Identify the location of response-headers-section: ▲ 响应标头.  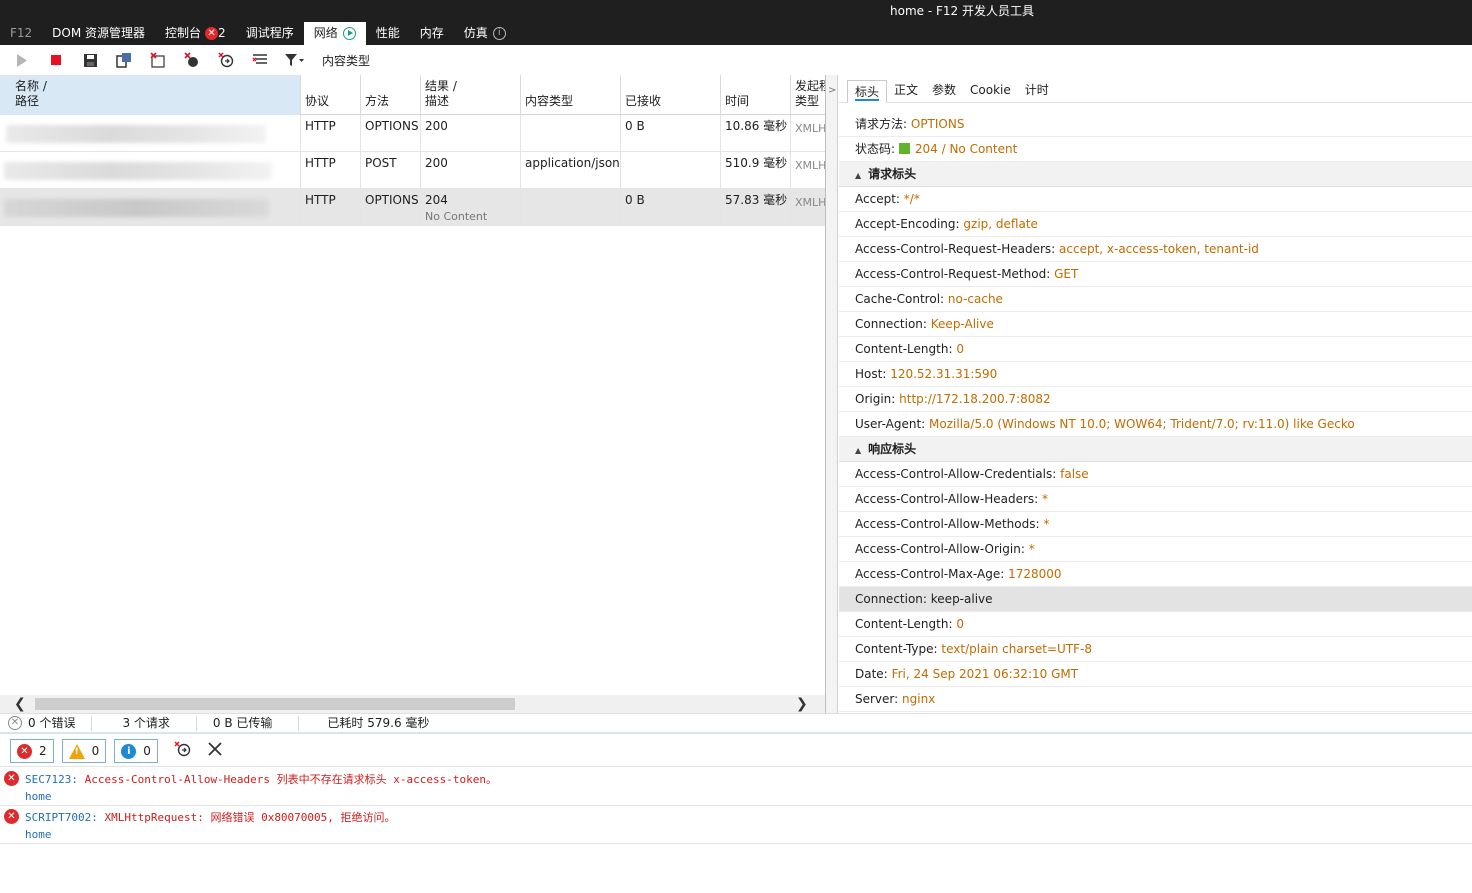
(1155, 449).